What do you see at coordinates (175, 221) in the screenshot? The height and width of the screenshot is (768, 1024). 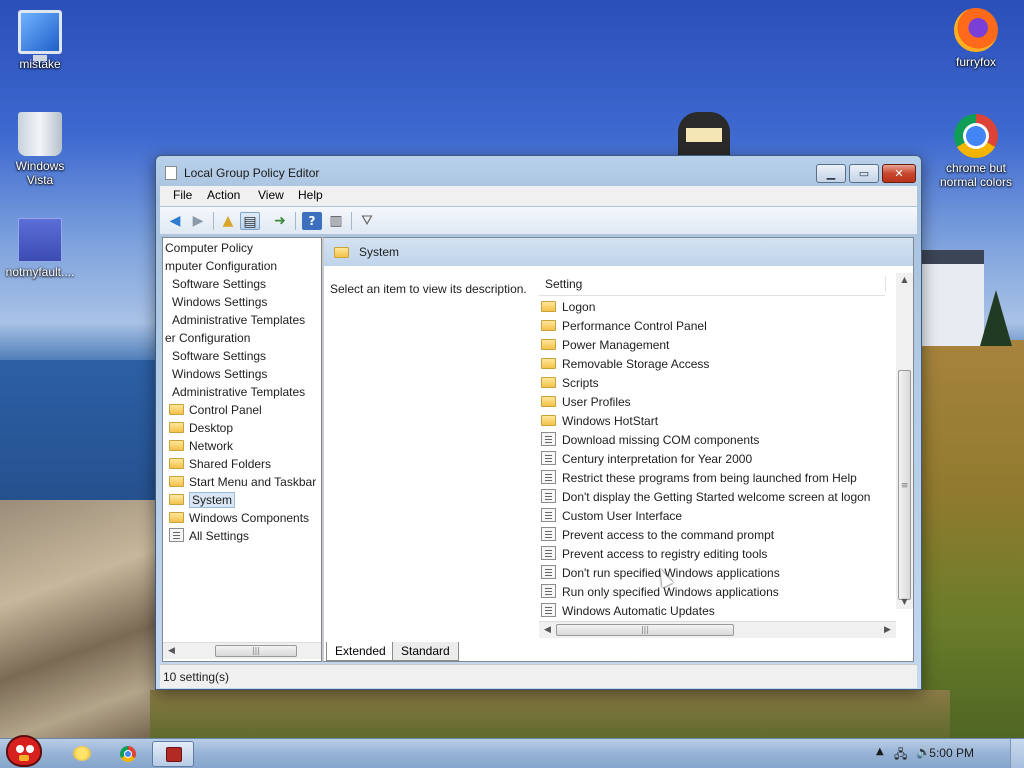 I see `back-arrow-icon: ◀` at bounding box center [175, 221].